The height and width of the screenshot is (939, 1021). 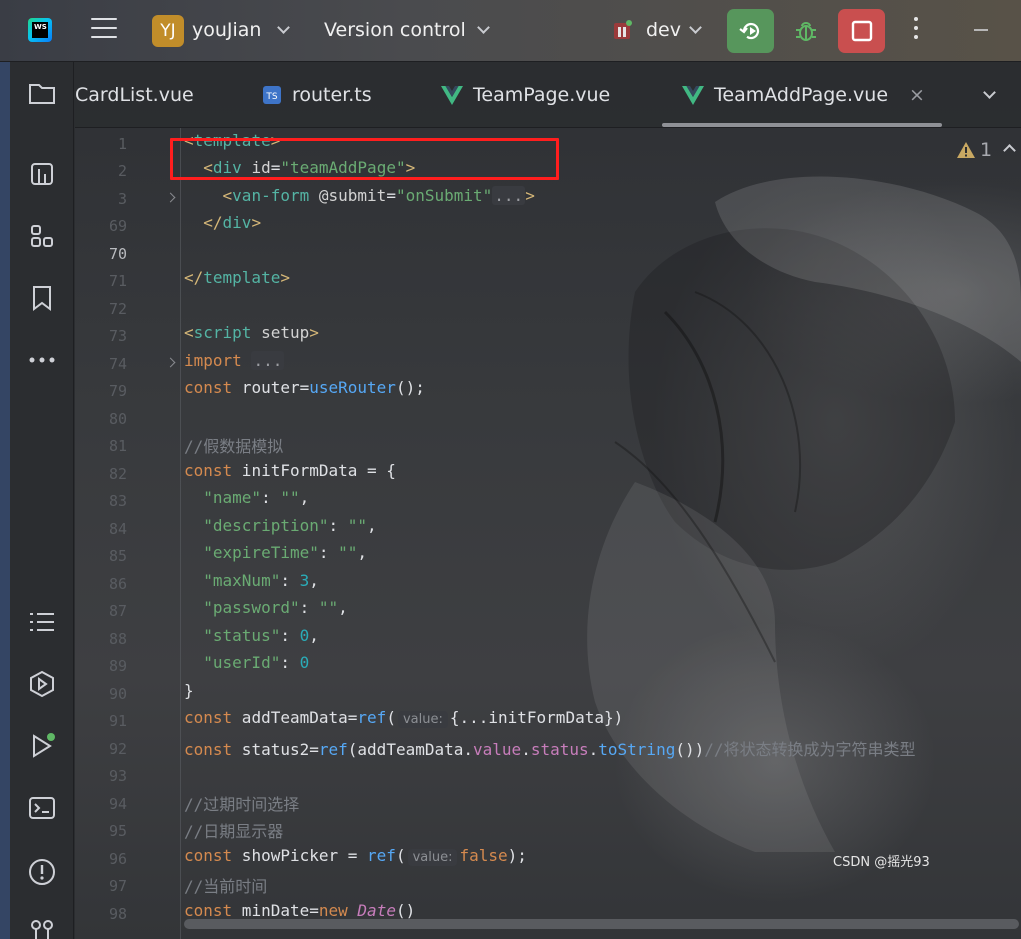 I want to click on close-tab-icon: ×, so click(x=917, y=95).